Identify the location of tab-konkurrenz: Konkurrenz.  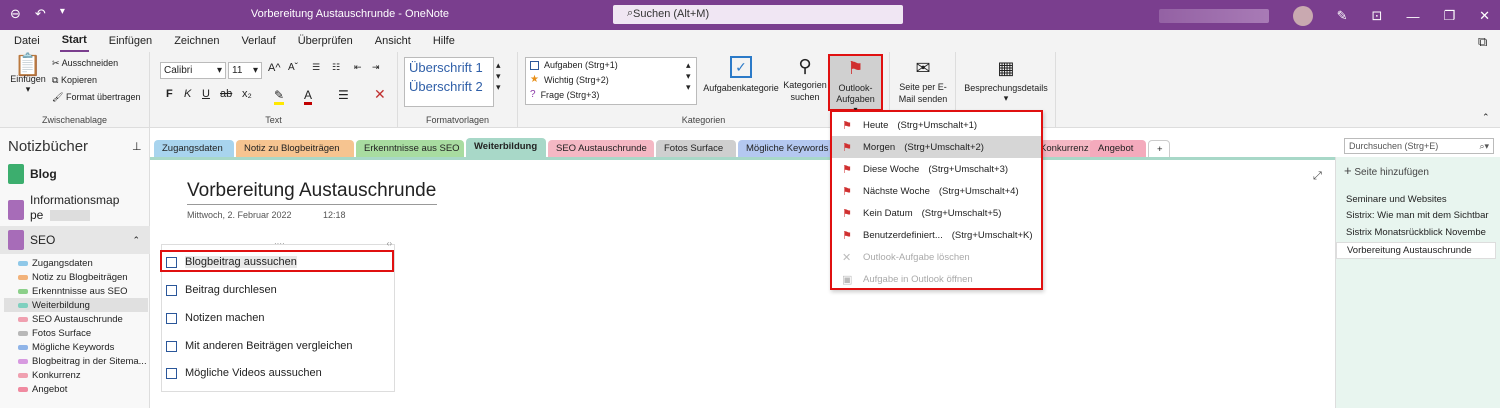
(1067, 149).